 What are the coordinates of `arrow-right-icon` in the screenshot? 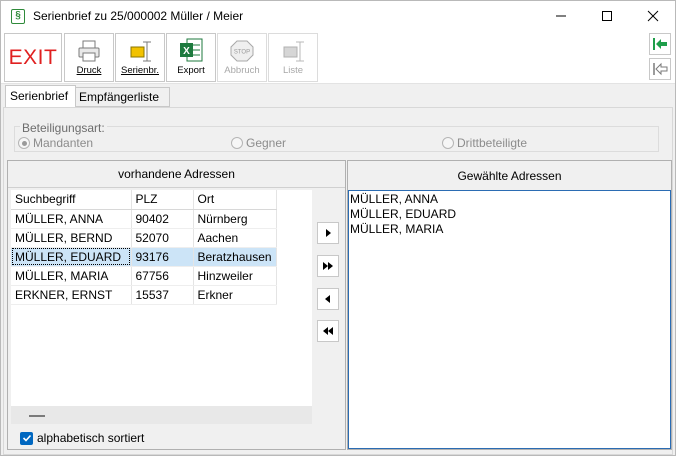 It's located at (328, 233).